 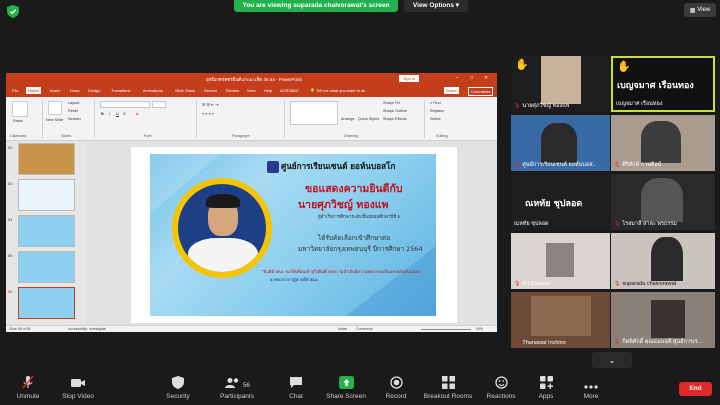 What do you see at coordinates (237, 388) in the screenshot?
I see `participants-button: 56 Participants` at bounding box center [237, 388].